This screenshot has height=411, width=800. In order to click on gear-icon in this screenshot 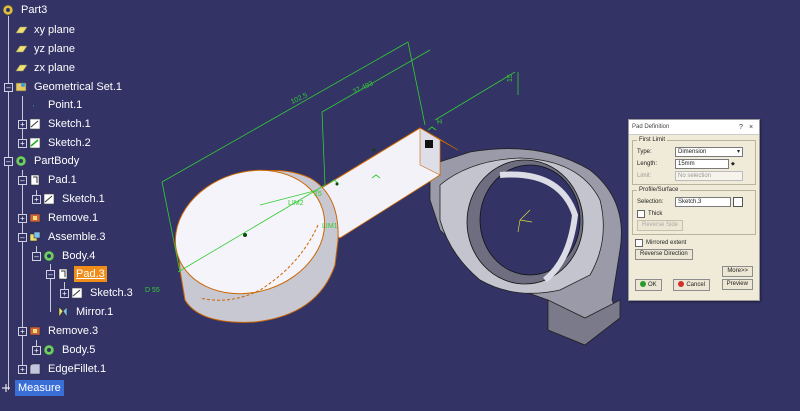, I will do `click(8, 10)`.